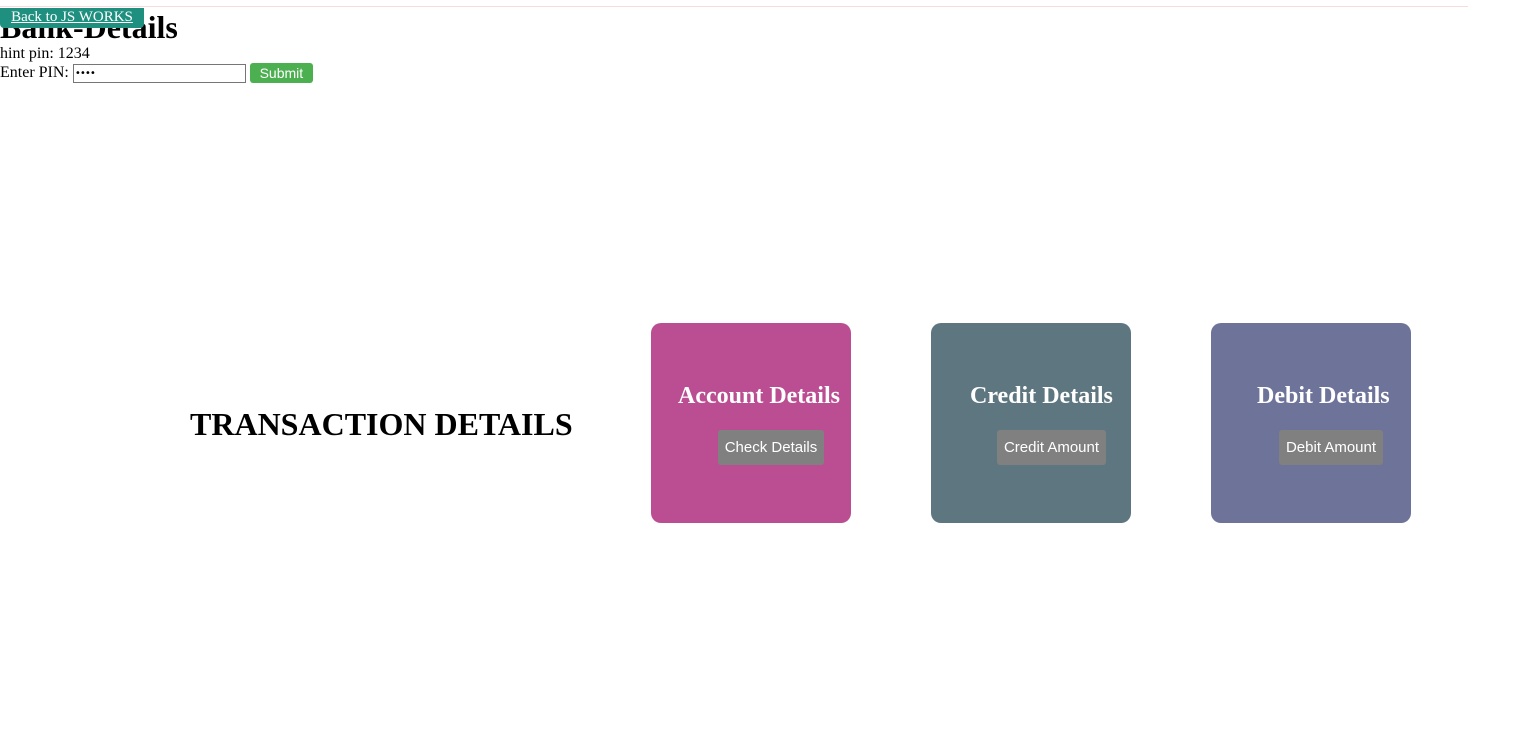 The image size is (1540, 746). I want to click on pin-form: Enter PIN: •••• Submit, so click(156, 73).